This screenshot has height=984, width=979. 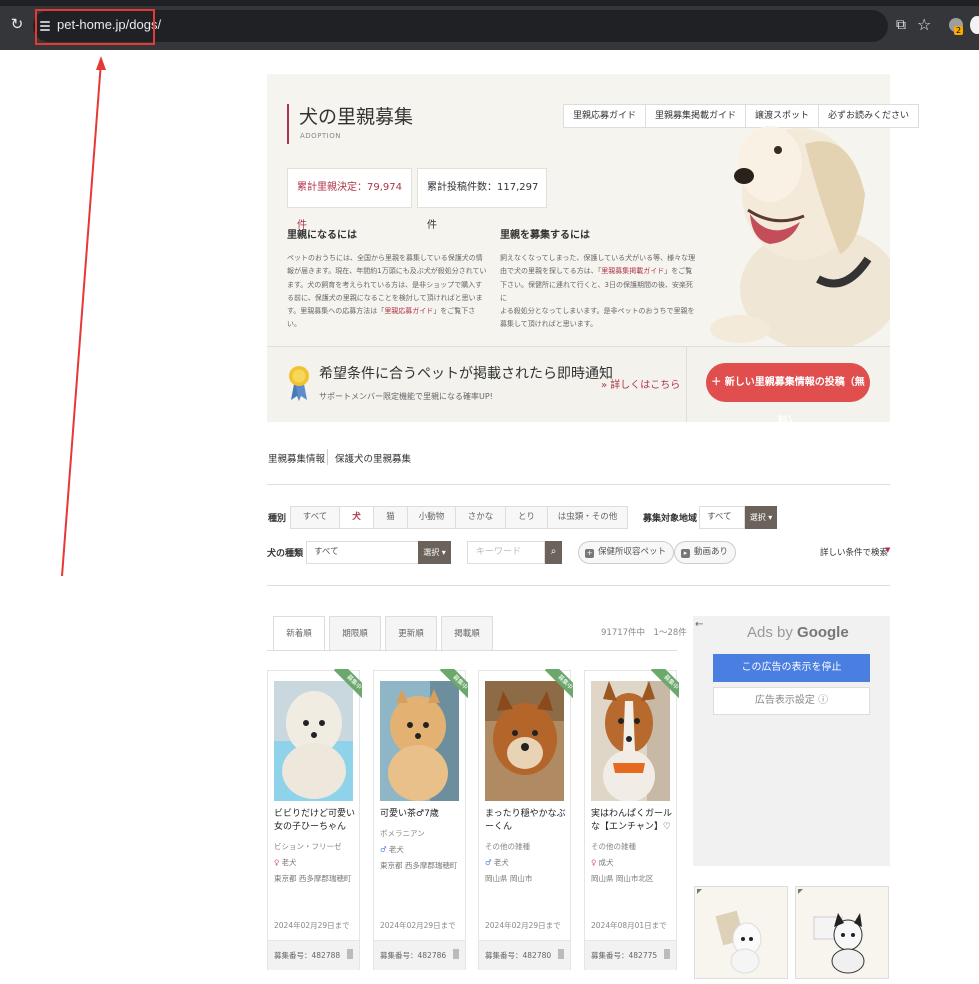 What do you see at coordinates (17, 24) in the screenshot?
I see `reload-icon: ↻` at bounding box center [17, 24].